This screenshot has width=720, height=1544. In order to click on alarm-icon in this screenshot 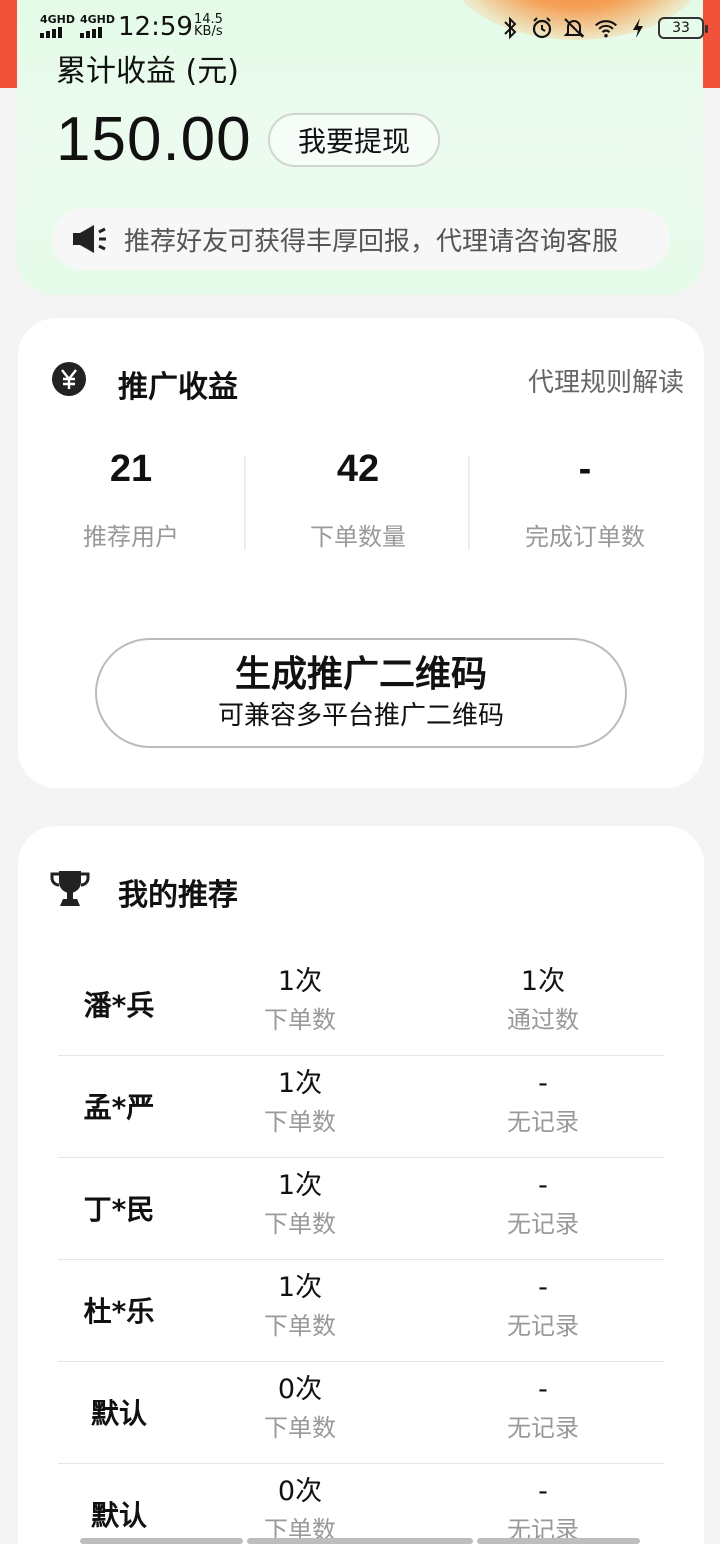, I will do `click(542, 28)`.